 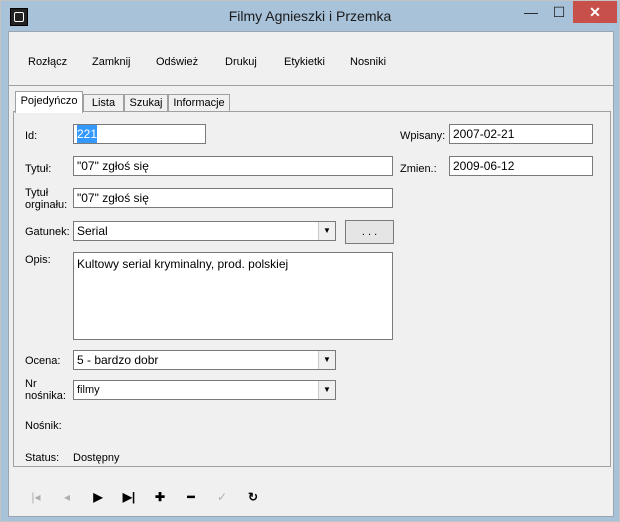 What do you see at coordinates (204, 390) in the screenshot?
I see `media-no-select: filmy ▼` at bounding box center [204, 390].